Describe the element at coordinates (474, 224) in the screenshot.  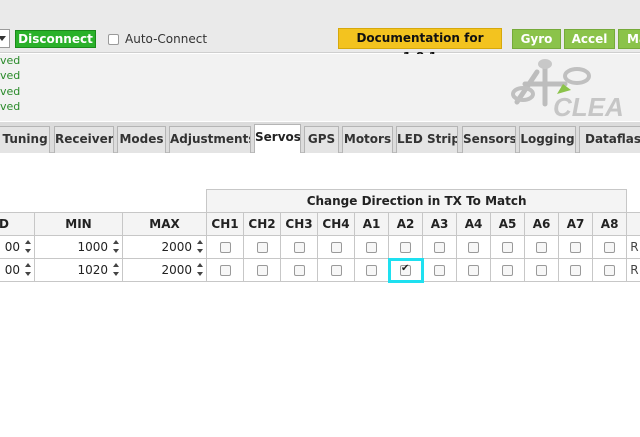
I see `col-a4-header: A4` at that location.